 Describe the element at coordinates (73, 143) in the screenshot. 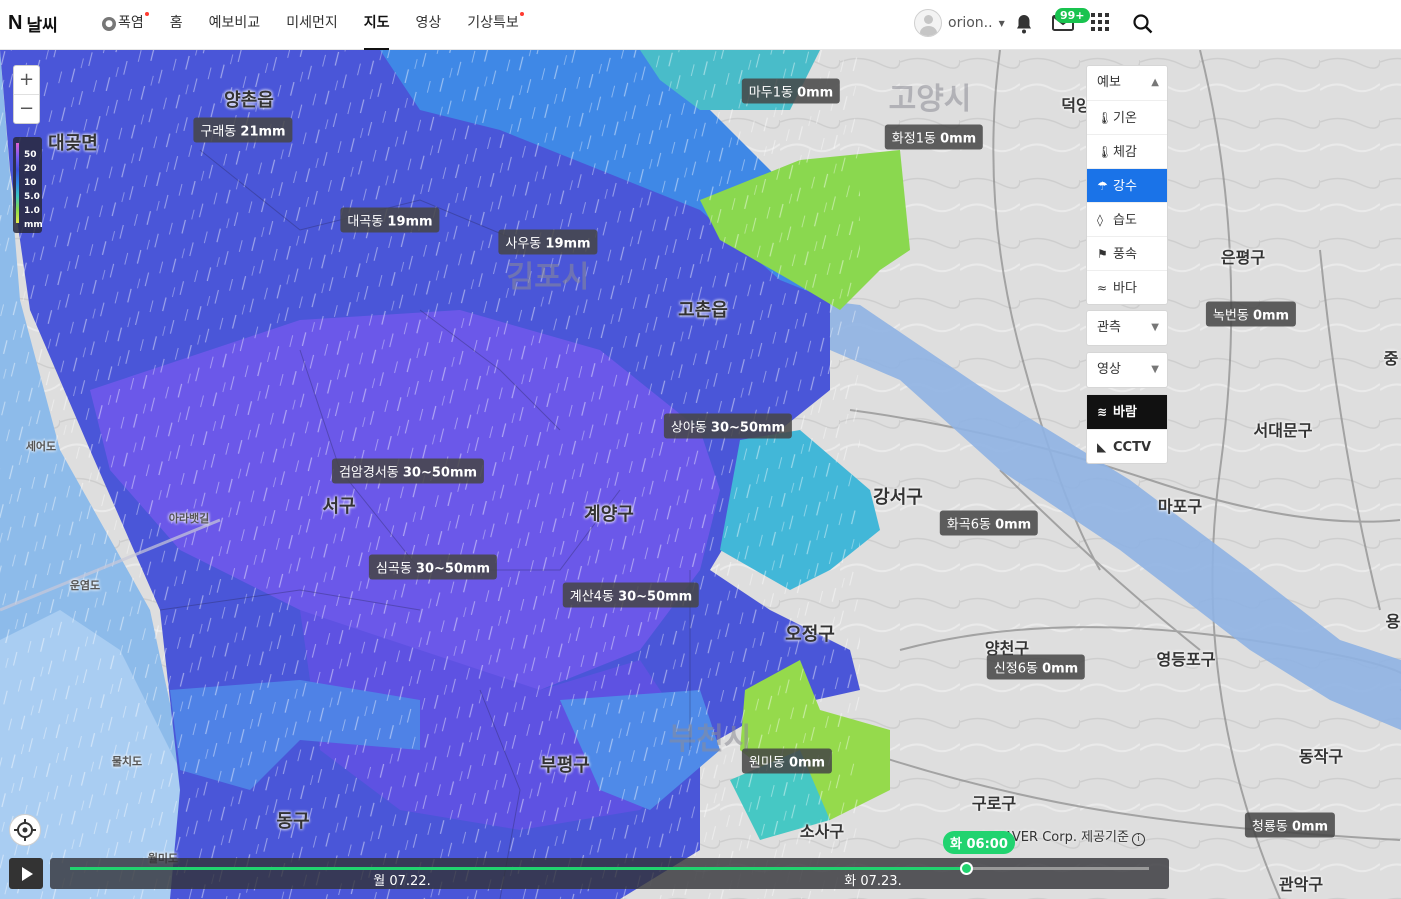

I see `map-label-daegot: 대곶면` at that location.